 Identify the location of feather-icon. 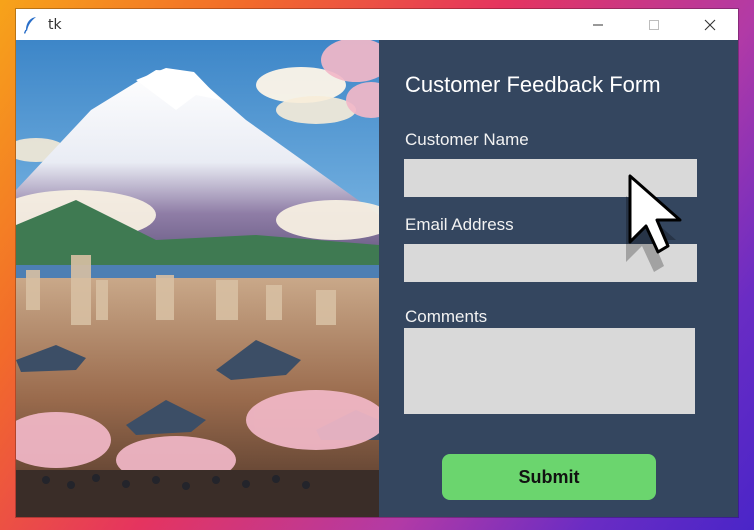
(31, 24).